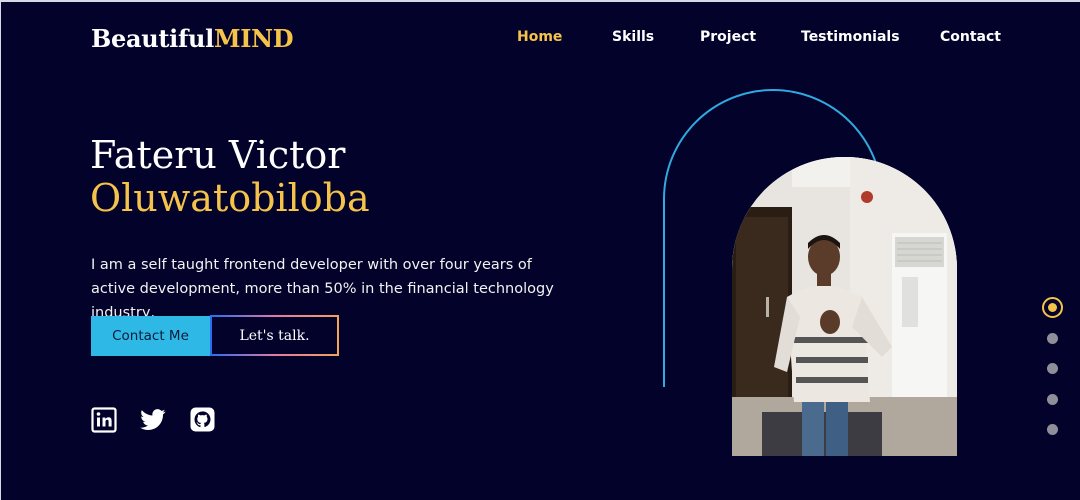 The width and height of the screenshot is (1080, 500). Describe the element at coordinates (150, 336) in the screenshot. I see `contact-me-button: Contact Me` at that location.